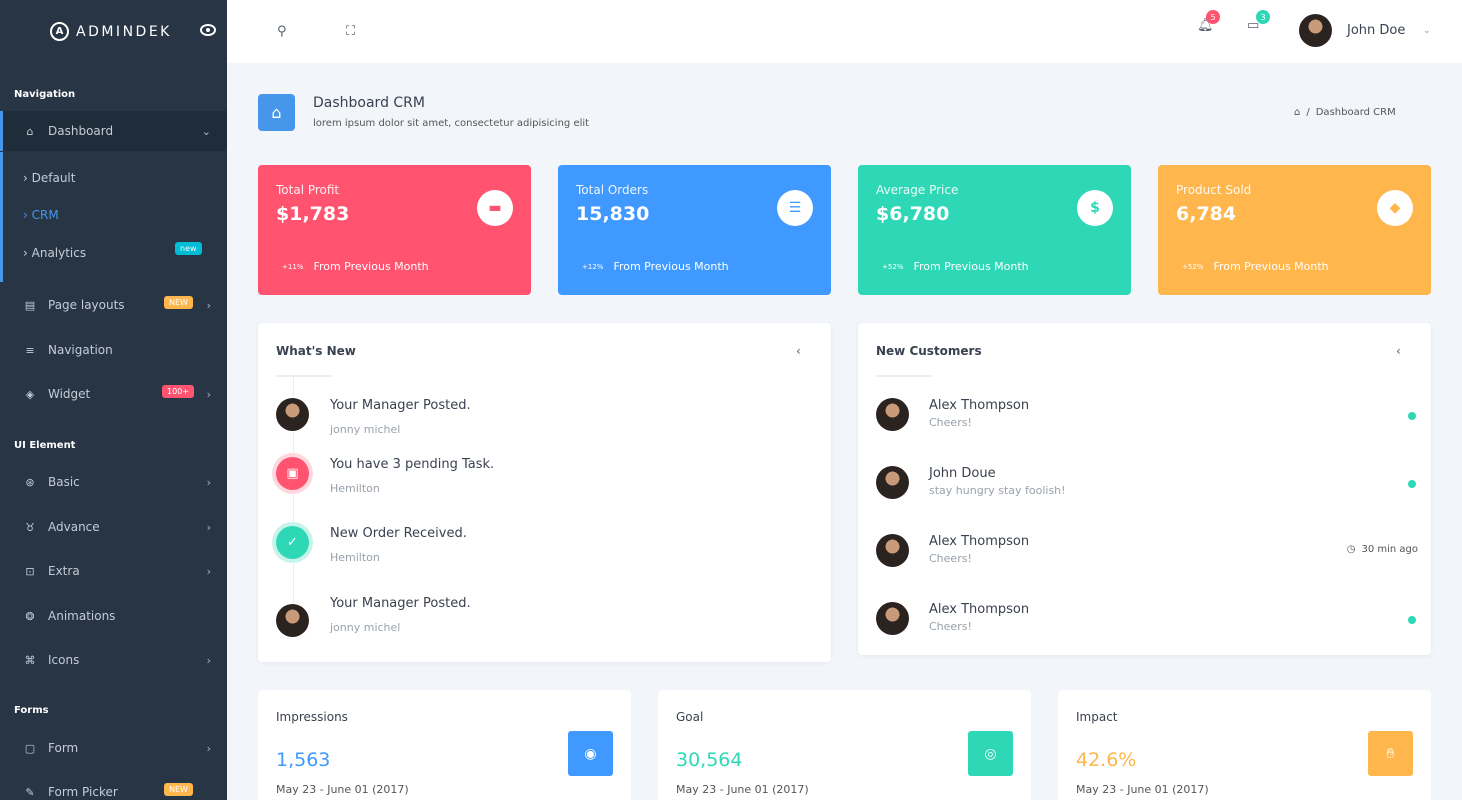  I want to click on list-item: John Doue stay hungry stay foolish!, so click(1146, 496).